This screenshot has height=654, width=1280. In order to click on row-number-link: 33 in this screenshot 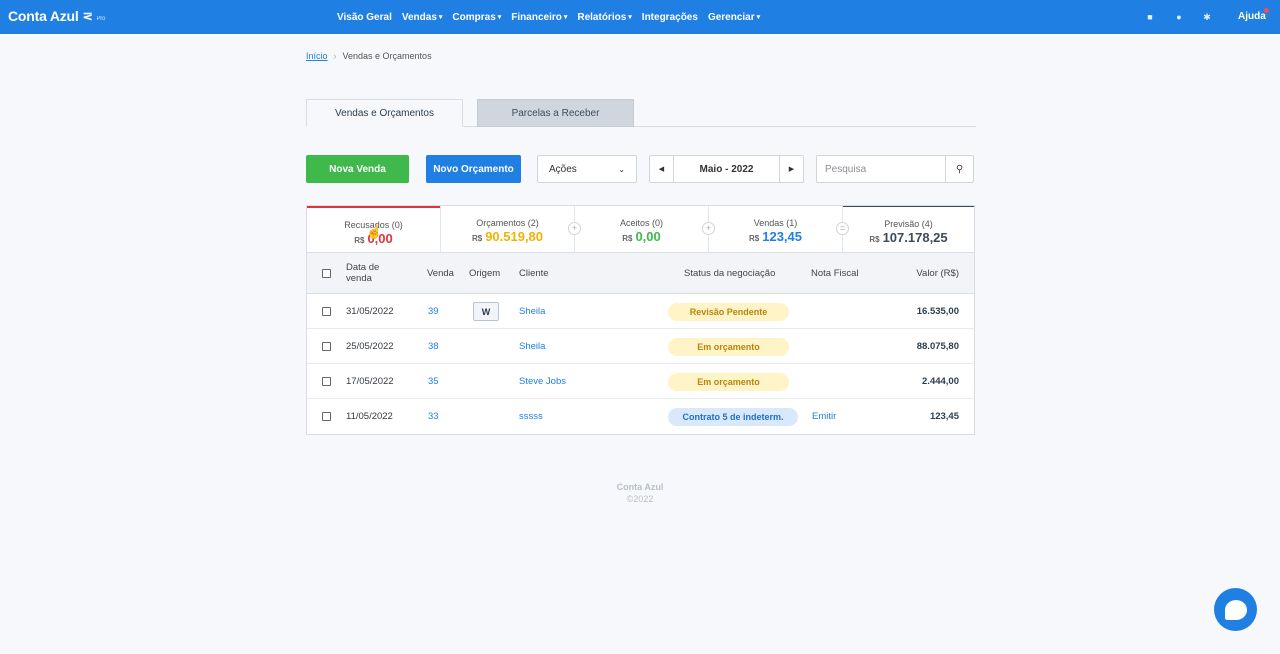, I will do `click(433, 416)`.